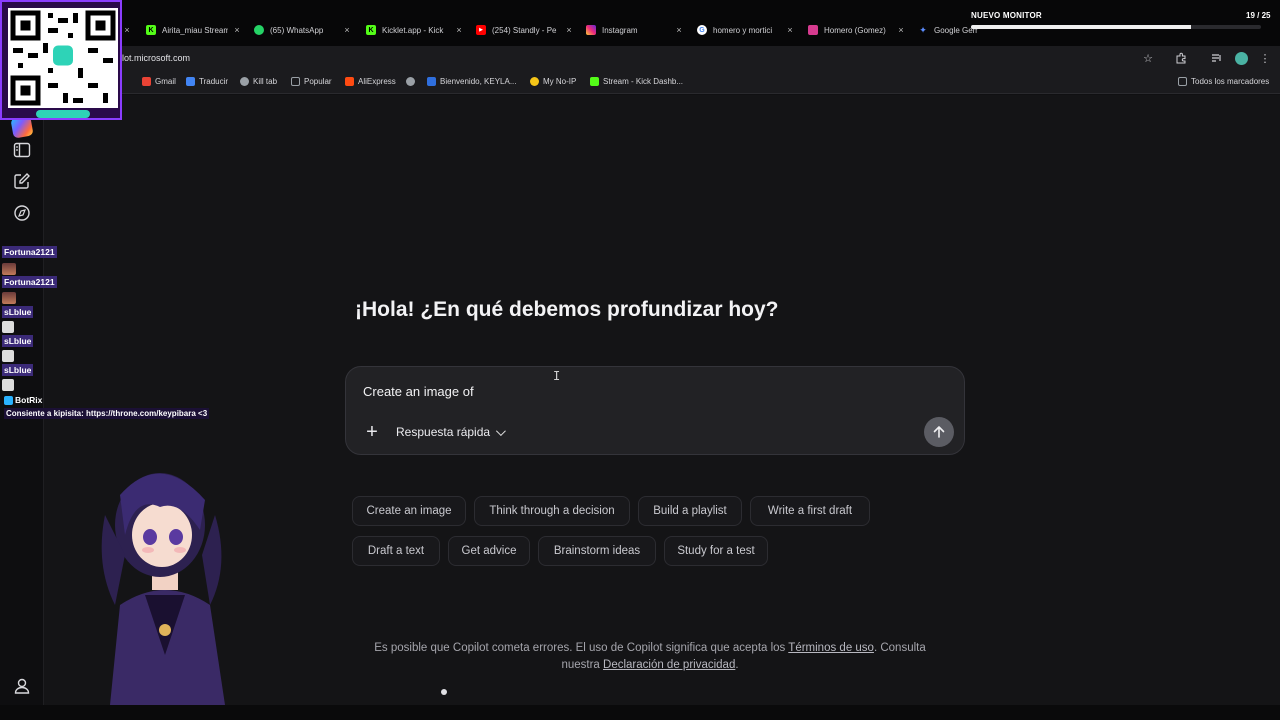 This screenshot has height=720, width=1280. What do you see at coordinates (635, 30) in the screenshot?
I see `tab-4: Instagram ×` at bounding box center [635, 30].